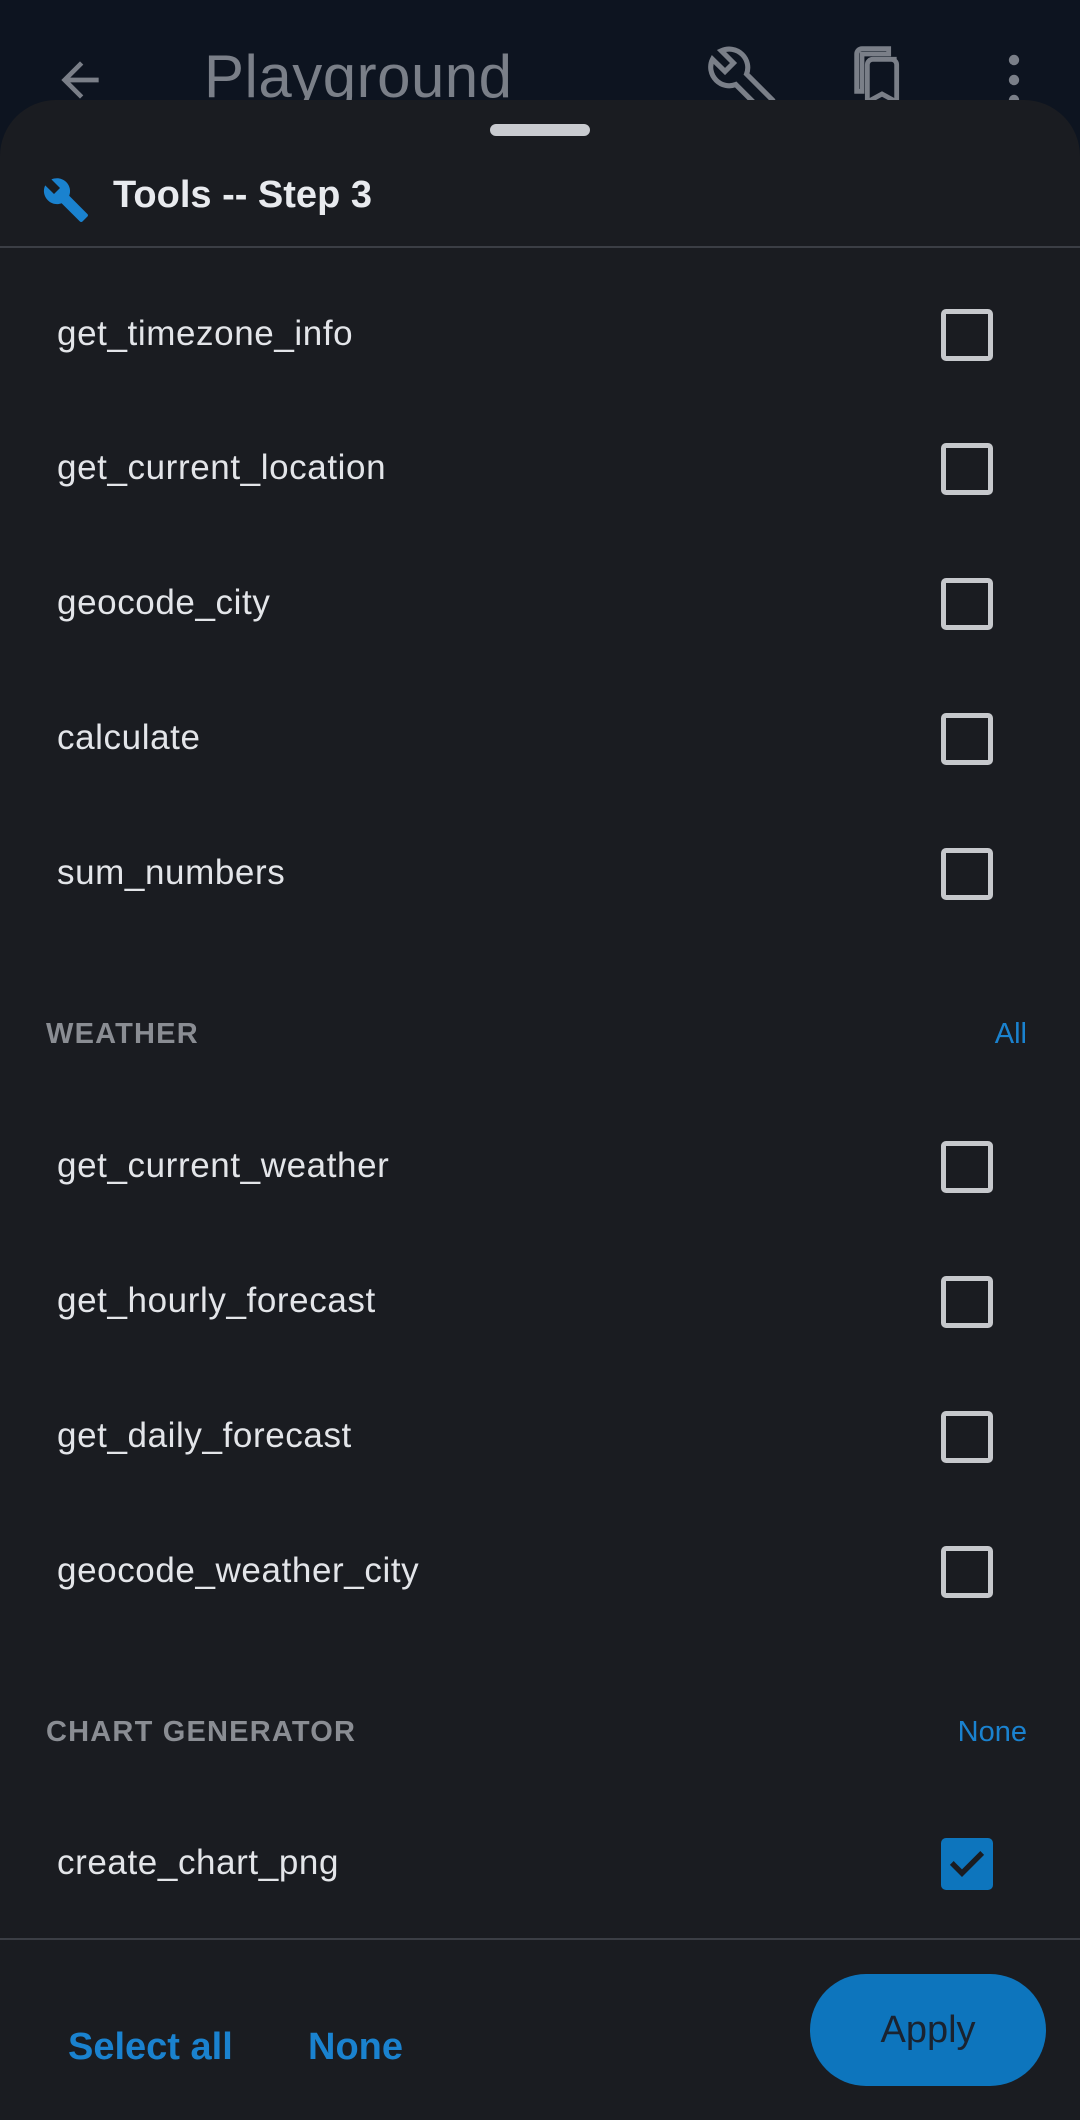 Image resolution: width=1080 pixels, height=2120 pixels. What do you see at coordinates (540, 1167) in the screenshot?
I see `tool-row: get_current_weather` at bounding box center [540, 1167].